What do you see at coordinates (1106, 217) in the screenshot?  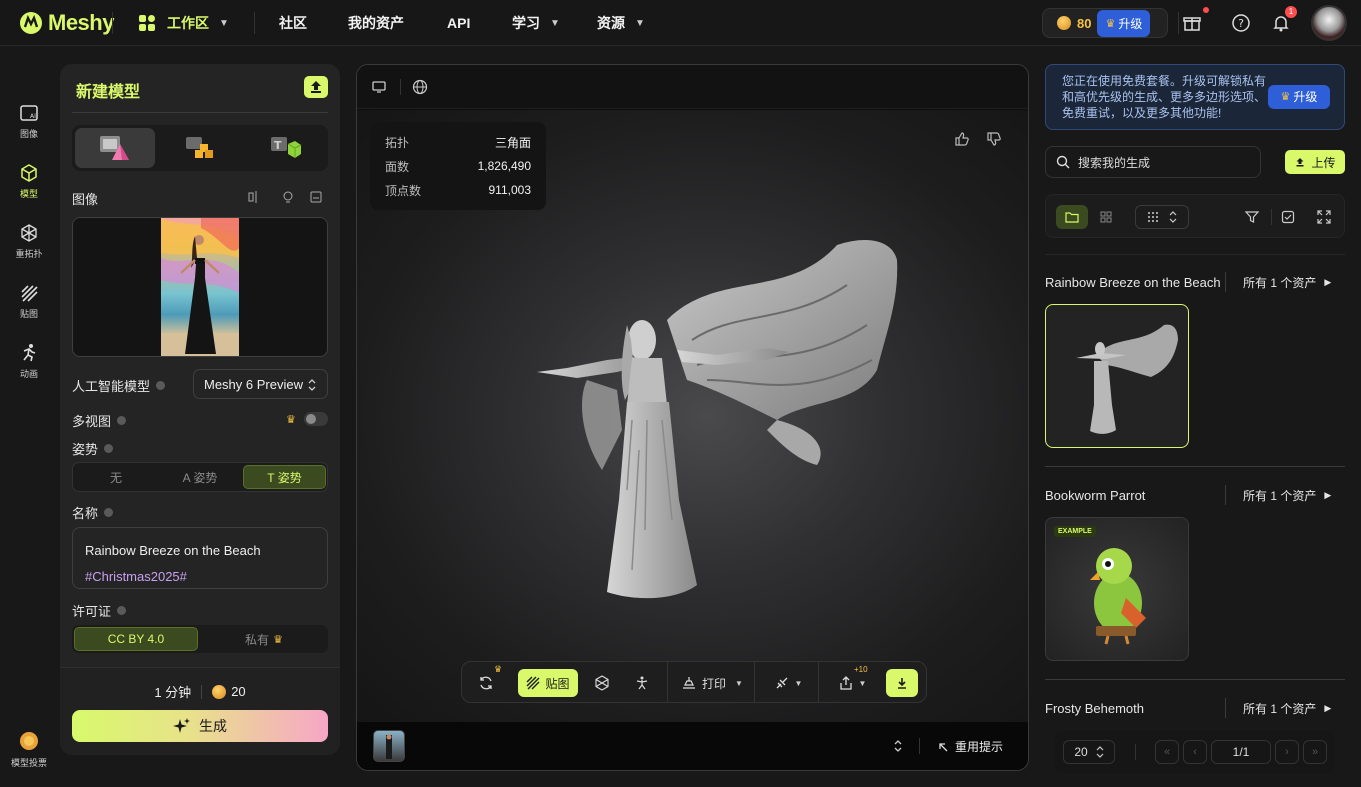 I see `grid-view-button` at bounding box center [1106, 217].